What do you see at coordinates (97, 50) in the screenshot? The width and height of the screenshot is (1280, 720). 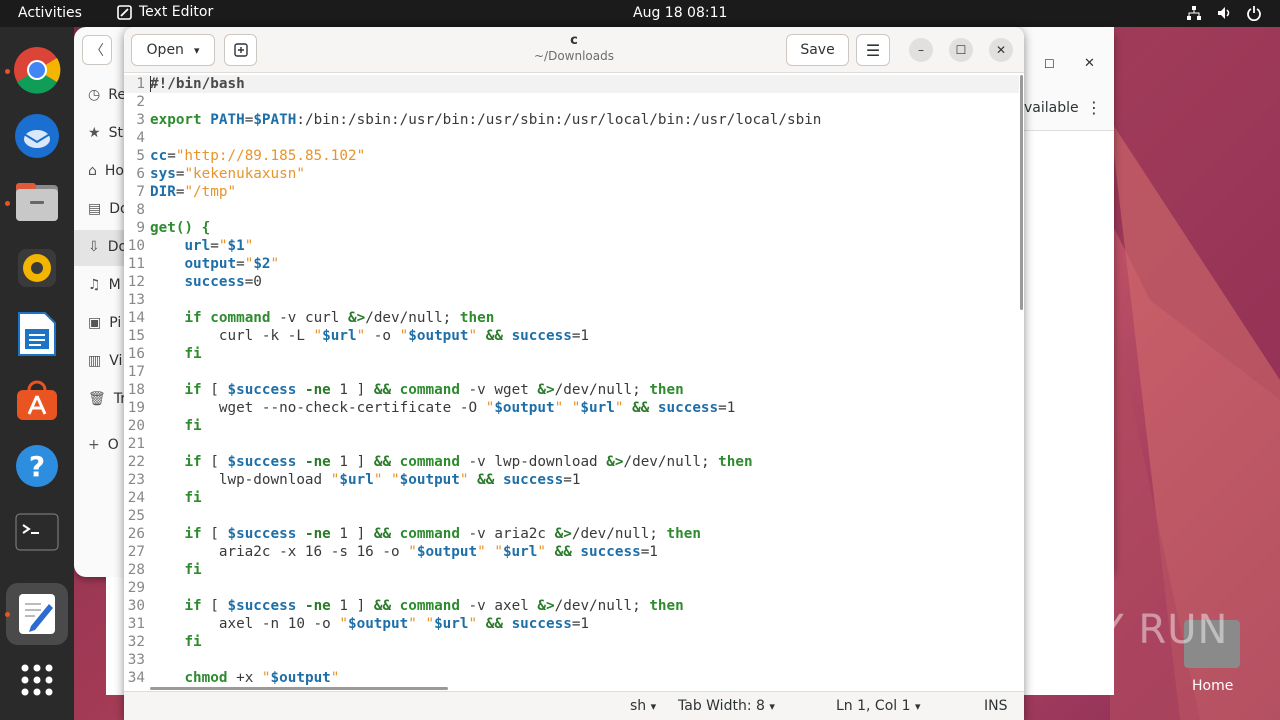 I see `back-button: 〈` at bounding box center [97, 50].